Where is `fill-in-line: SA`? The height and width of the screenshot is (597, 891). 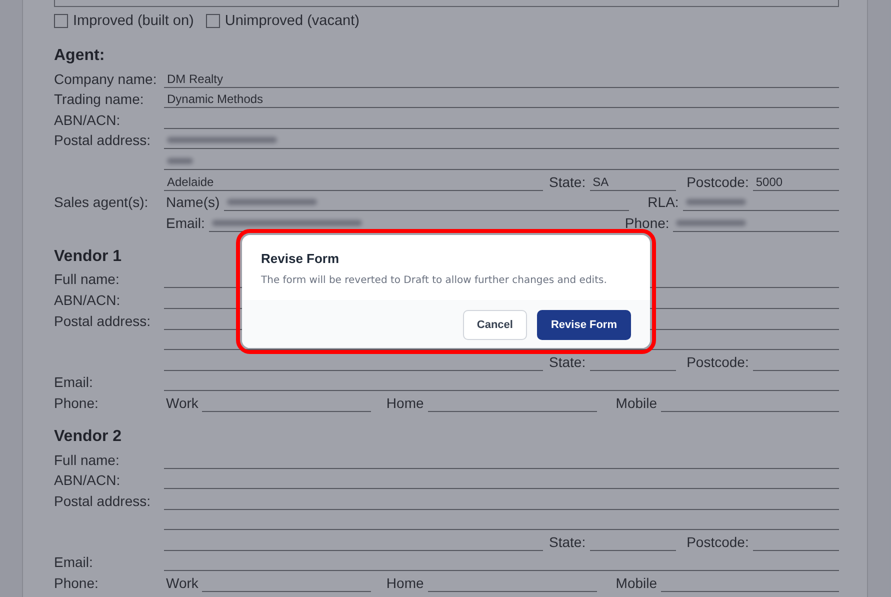
fill-in-line: SA is located at coordinates (633, 182).